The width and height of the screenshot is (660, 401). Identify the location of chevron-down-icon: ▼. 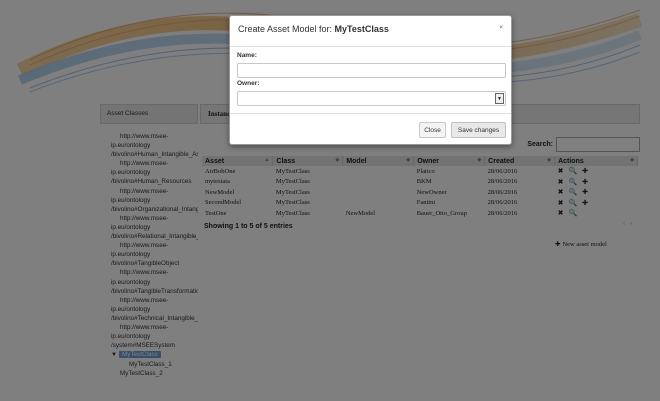
(499, 98).